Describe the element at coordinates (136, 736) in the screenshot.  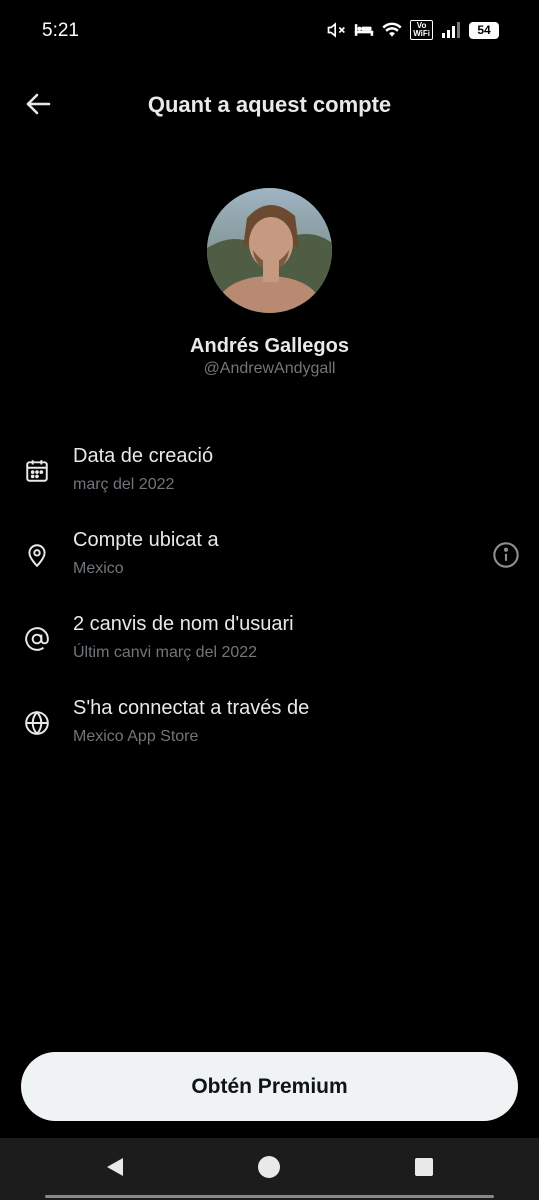
I see `info-subtitle: Mexico App Store` at that location.